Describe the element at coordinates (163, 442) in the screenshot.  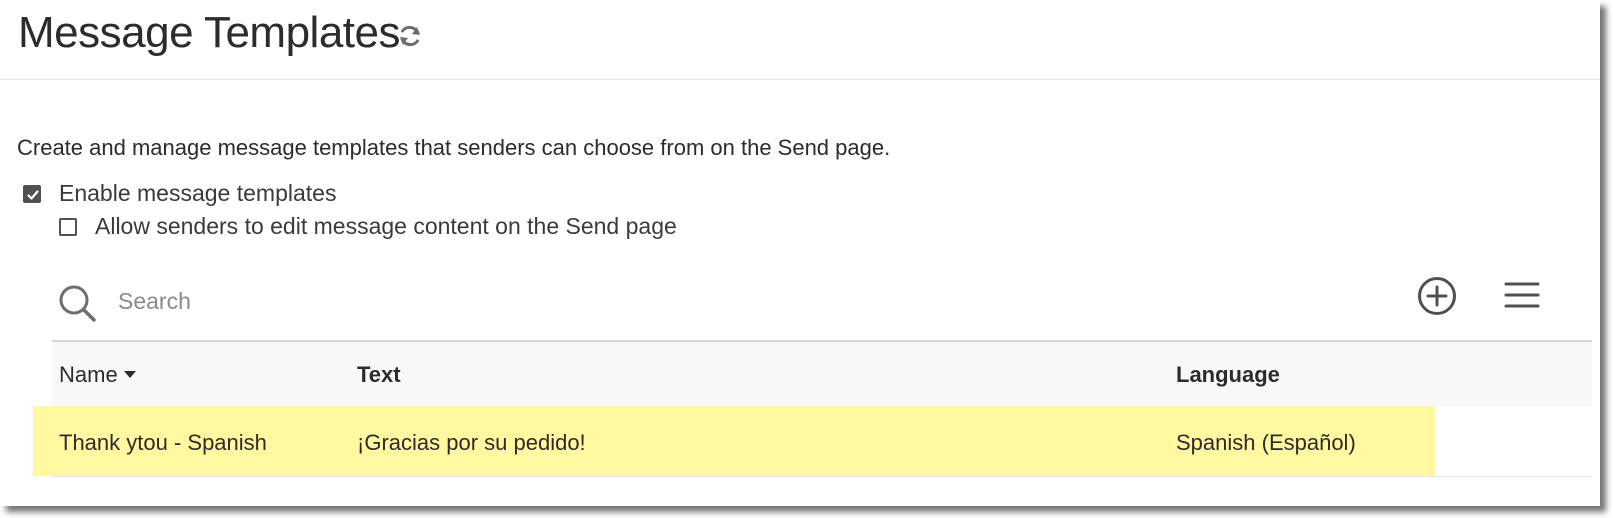
I see `cell-name: Thank ytou - Spanish` at that location.